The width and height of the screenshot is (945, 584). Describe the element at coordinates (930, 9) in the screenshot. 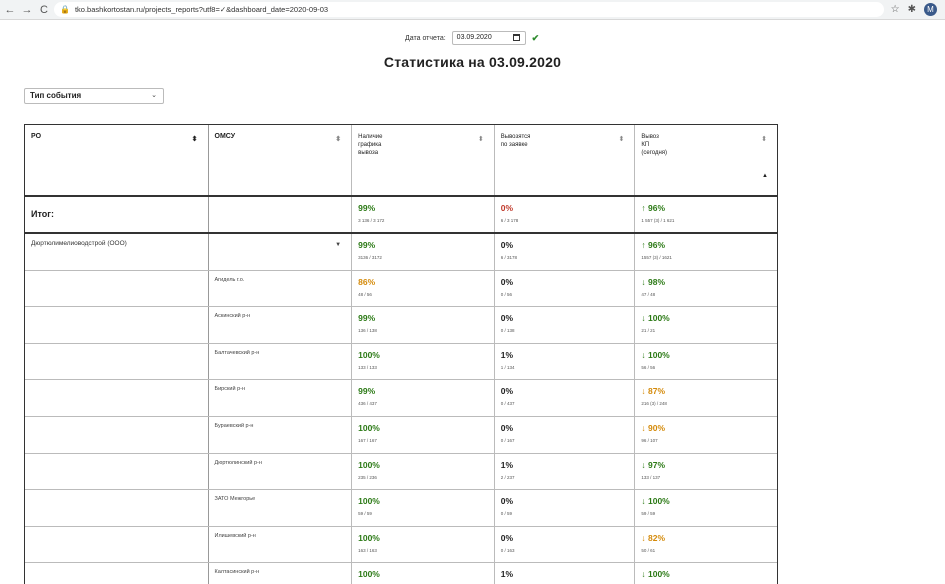

I see `avatar: M` at that location.